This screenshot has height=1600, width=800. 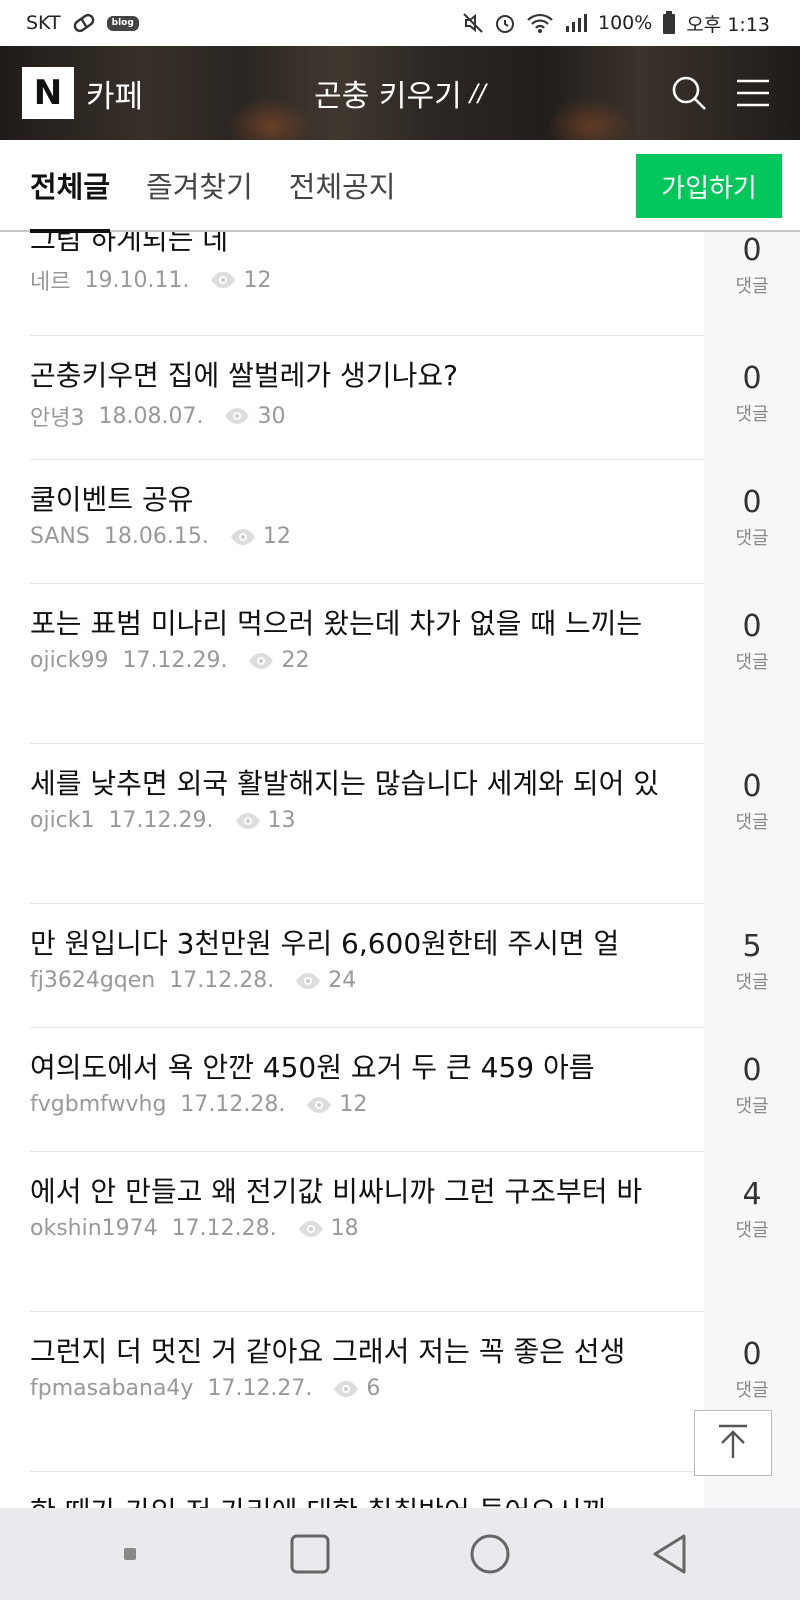 What do you see at coordinates (114, 93) in the screenshot?
I see `cafe-home-link: 카페` at bounding box center [114, 93].